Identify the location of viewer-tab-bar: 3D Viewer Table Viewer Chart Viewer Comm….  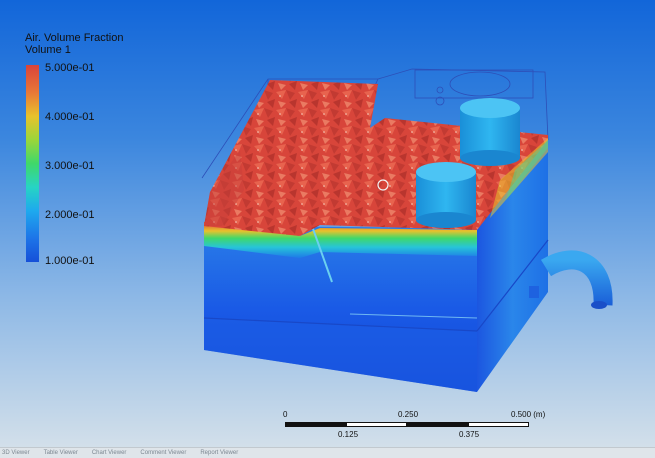
(327, 452).